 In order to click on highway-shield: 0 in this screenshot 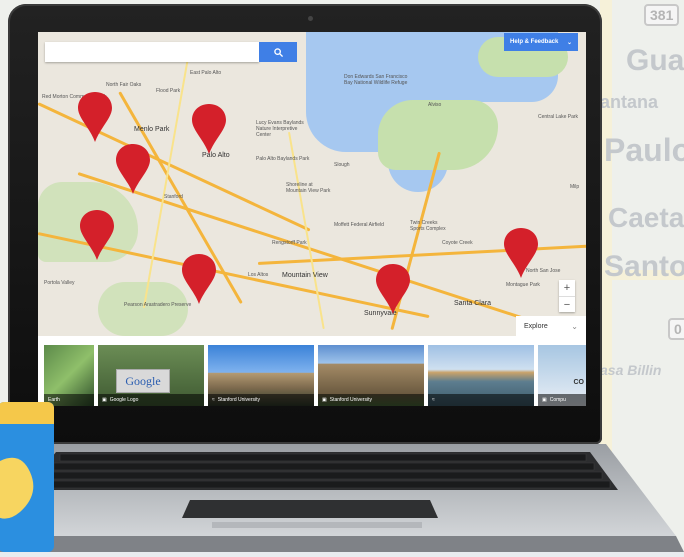, I will do `click(676, 329)`.